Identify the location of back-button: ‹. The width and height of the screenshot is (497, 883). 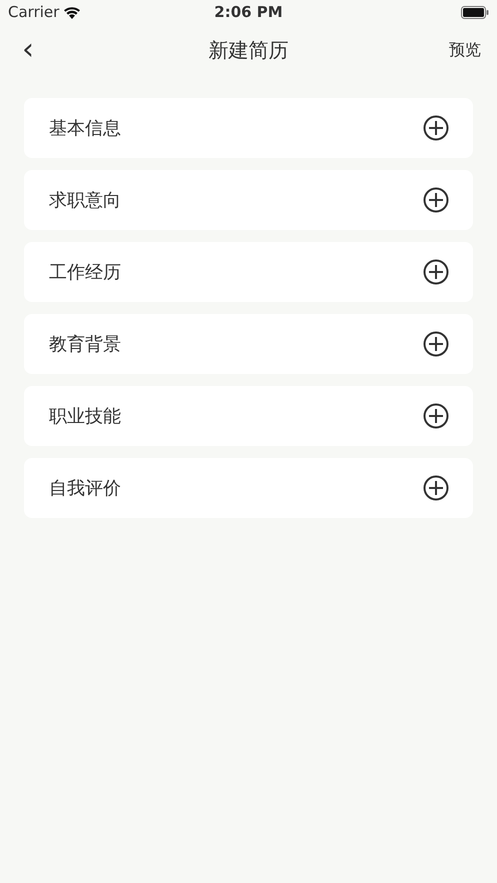
(28, 50).